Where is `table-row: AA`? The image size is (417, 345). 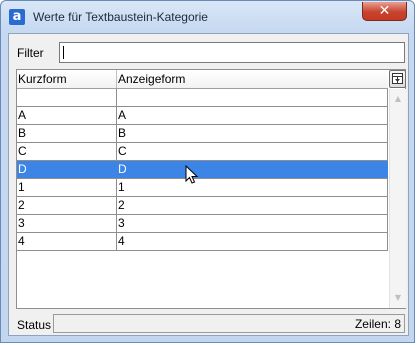
table-row: AA is located at coordinates (202, 116).